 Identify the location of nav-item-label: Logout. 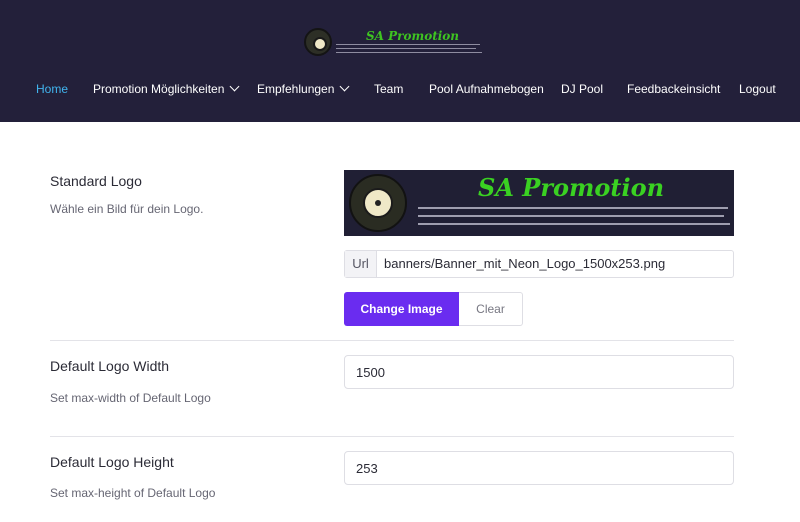
(757, 89).